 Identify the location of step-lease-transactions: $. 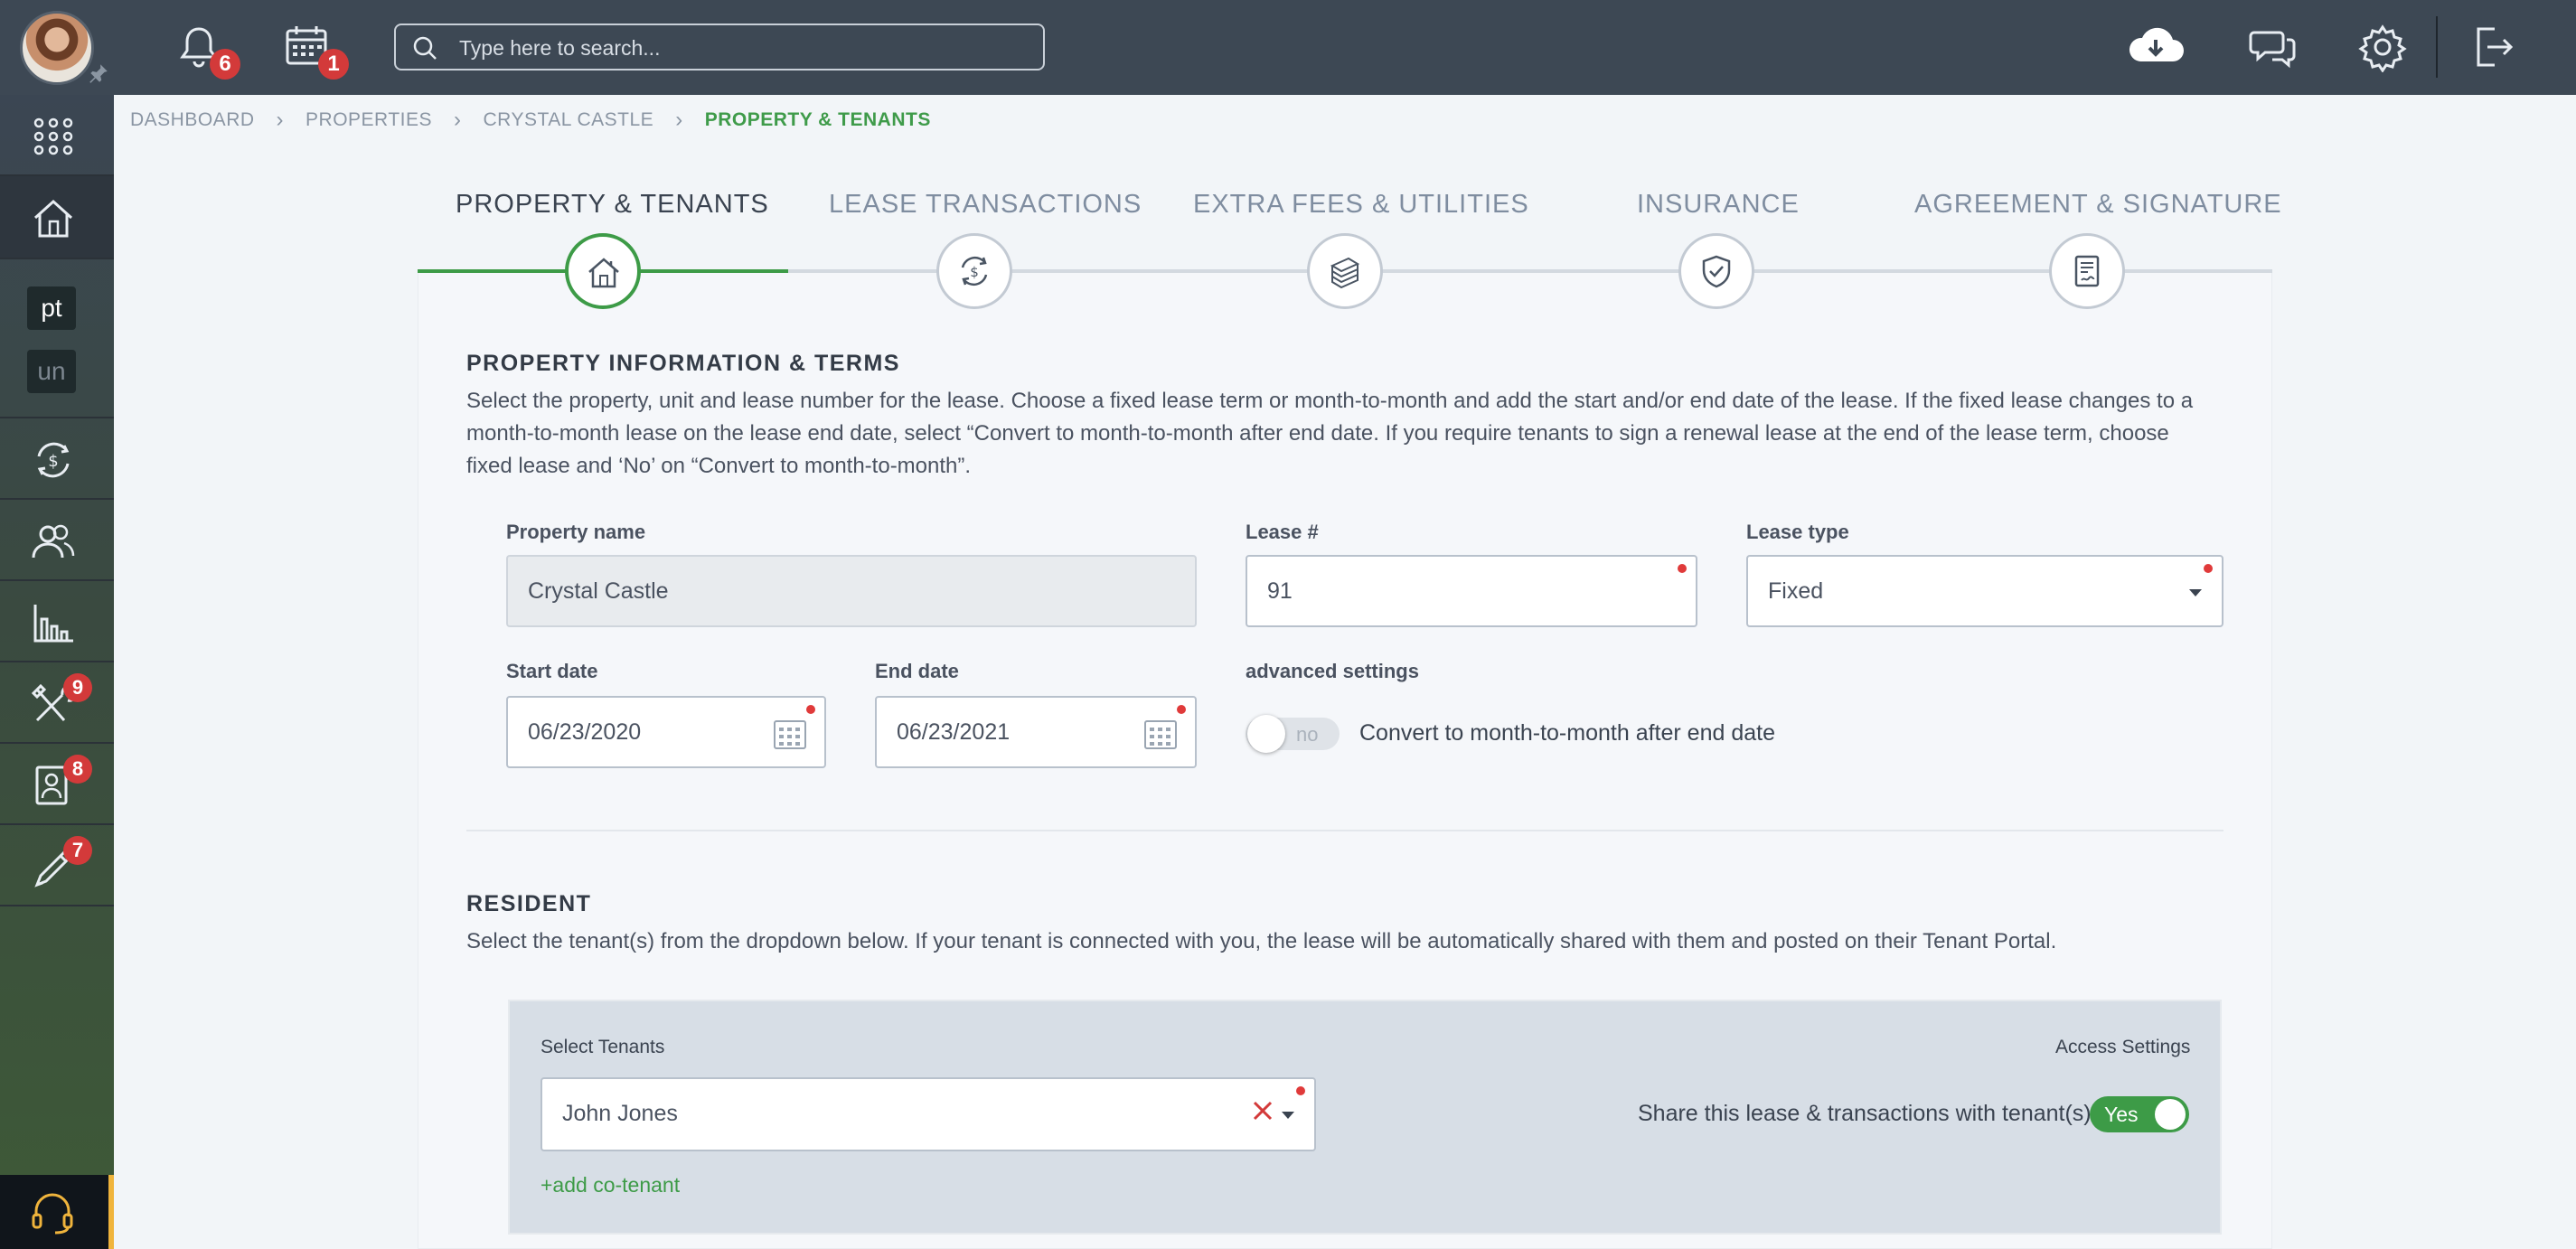
(974, 271).